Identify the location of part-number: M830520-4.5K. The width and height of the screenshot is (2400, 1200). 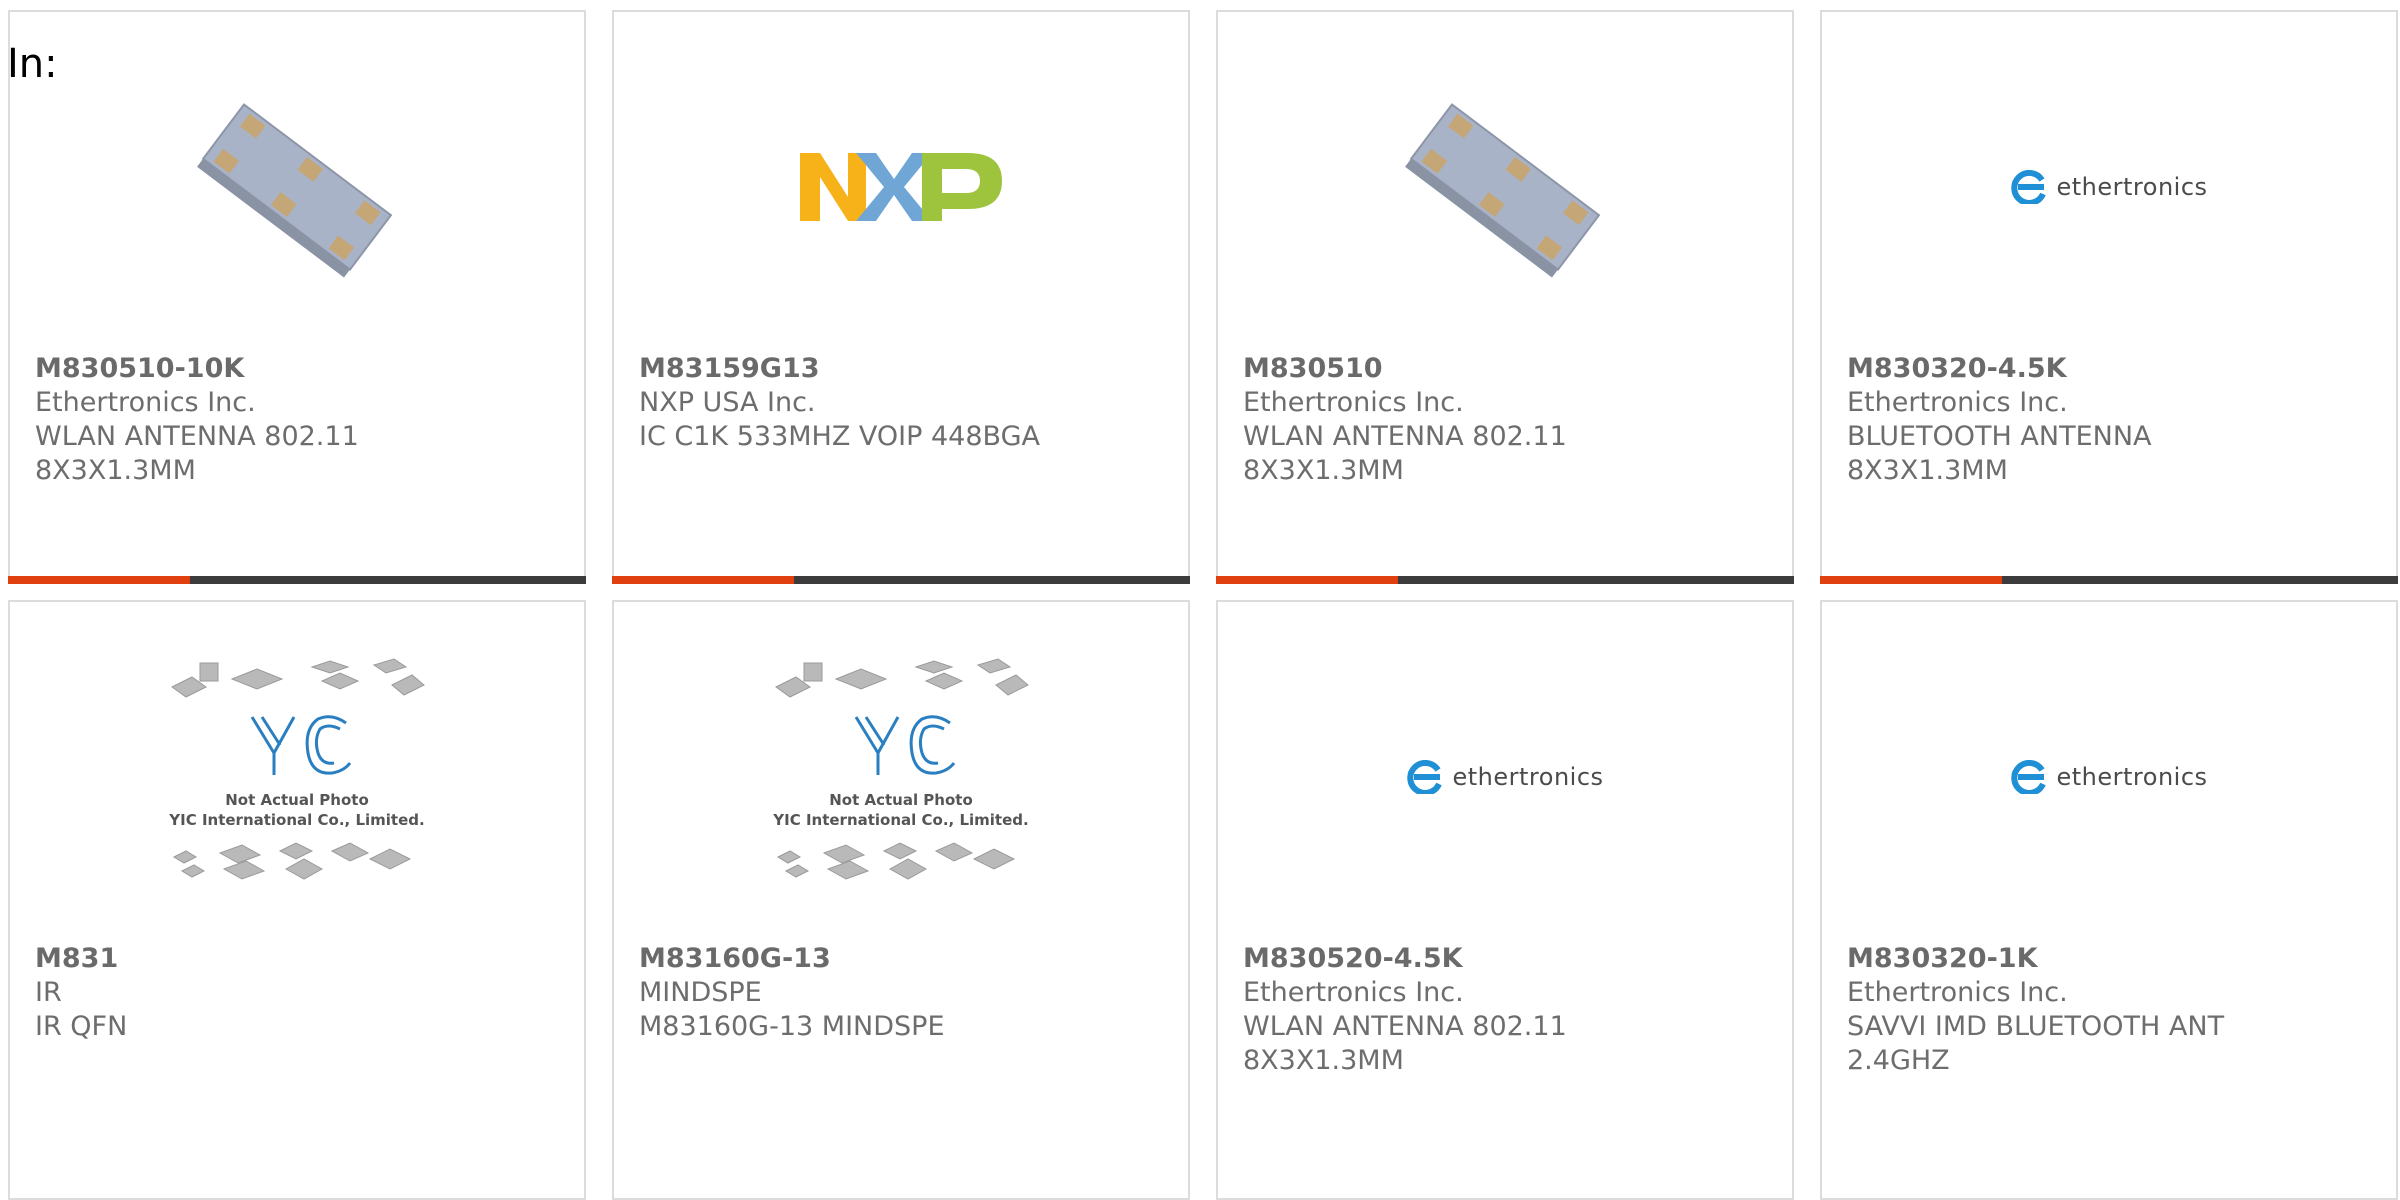
(1507, 959).